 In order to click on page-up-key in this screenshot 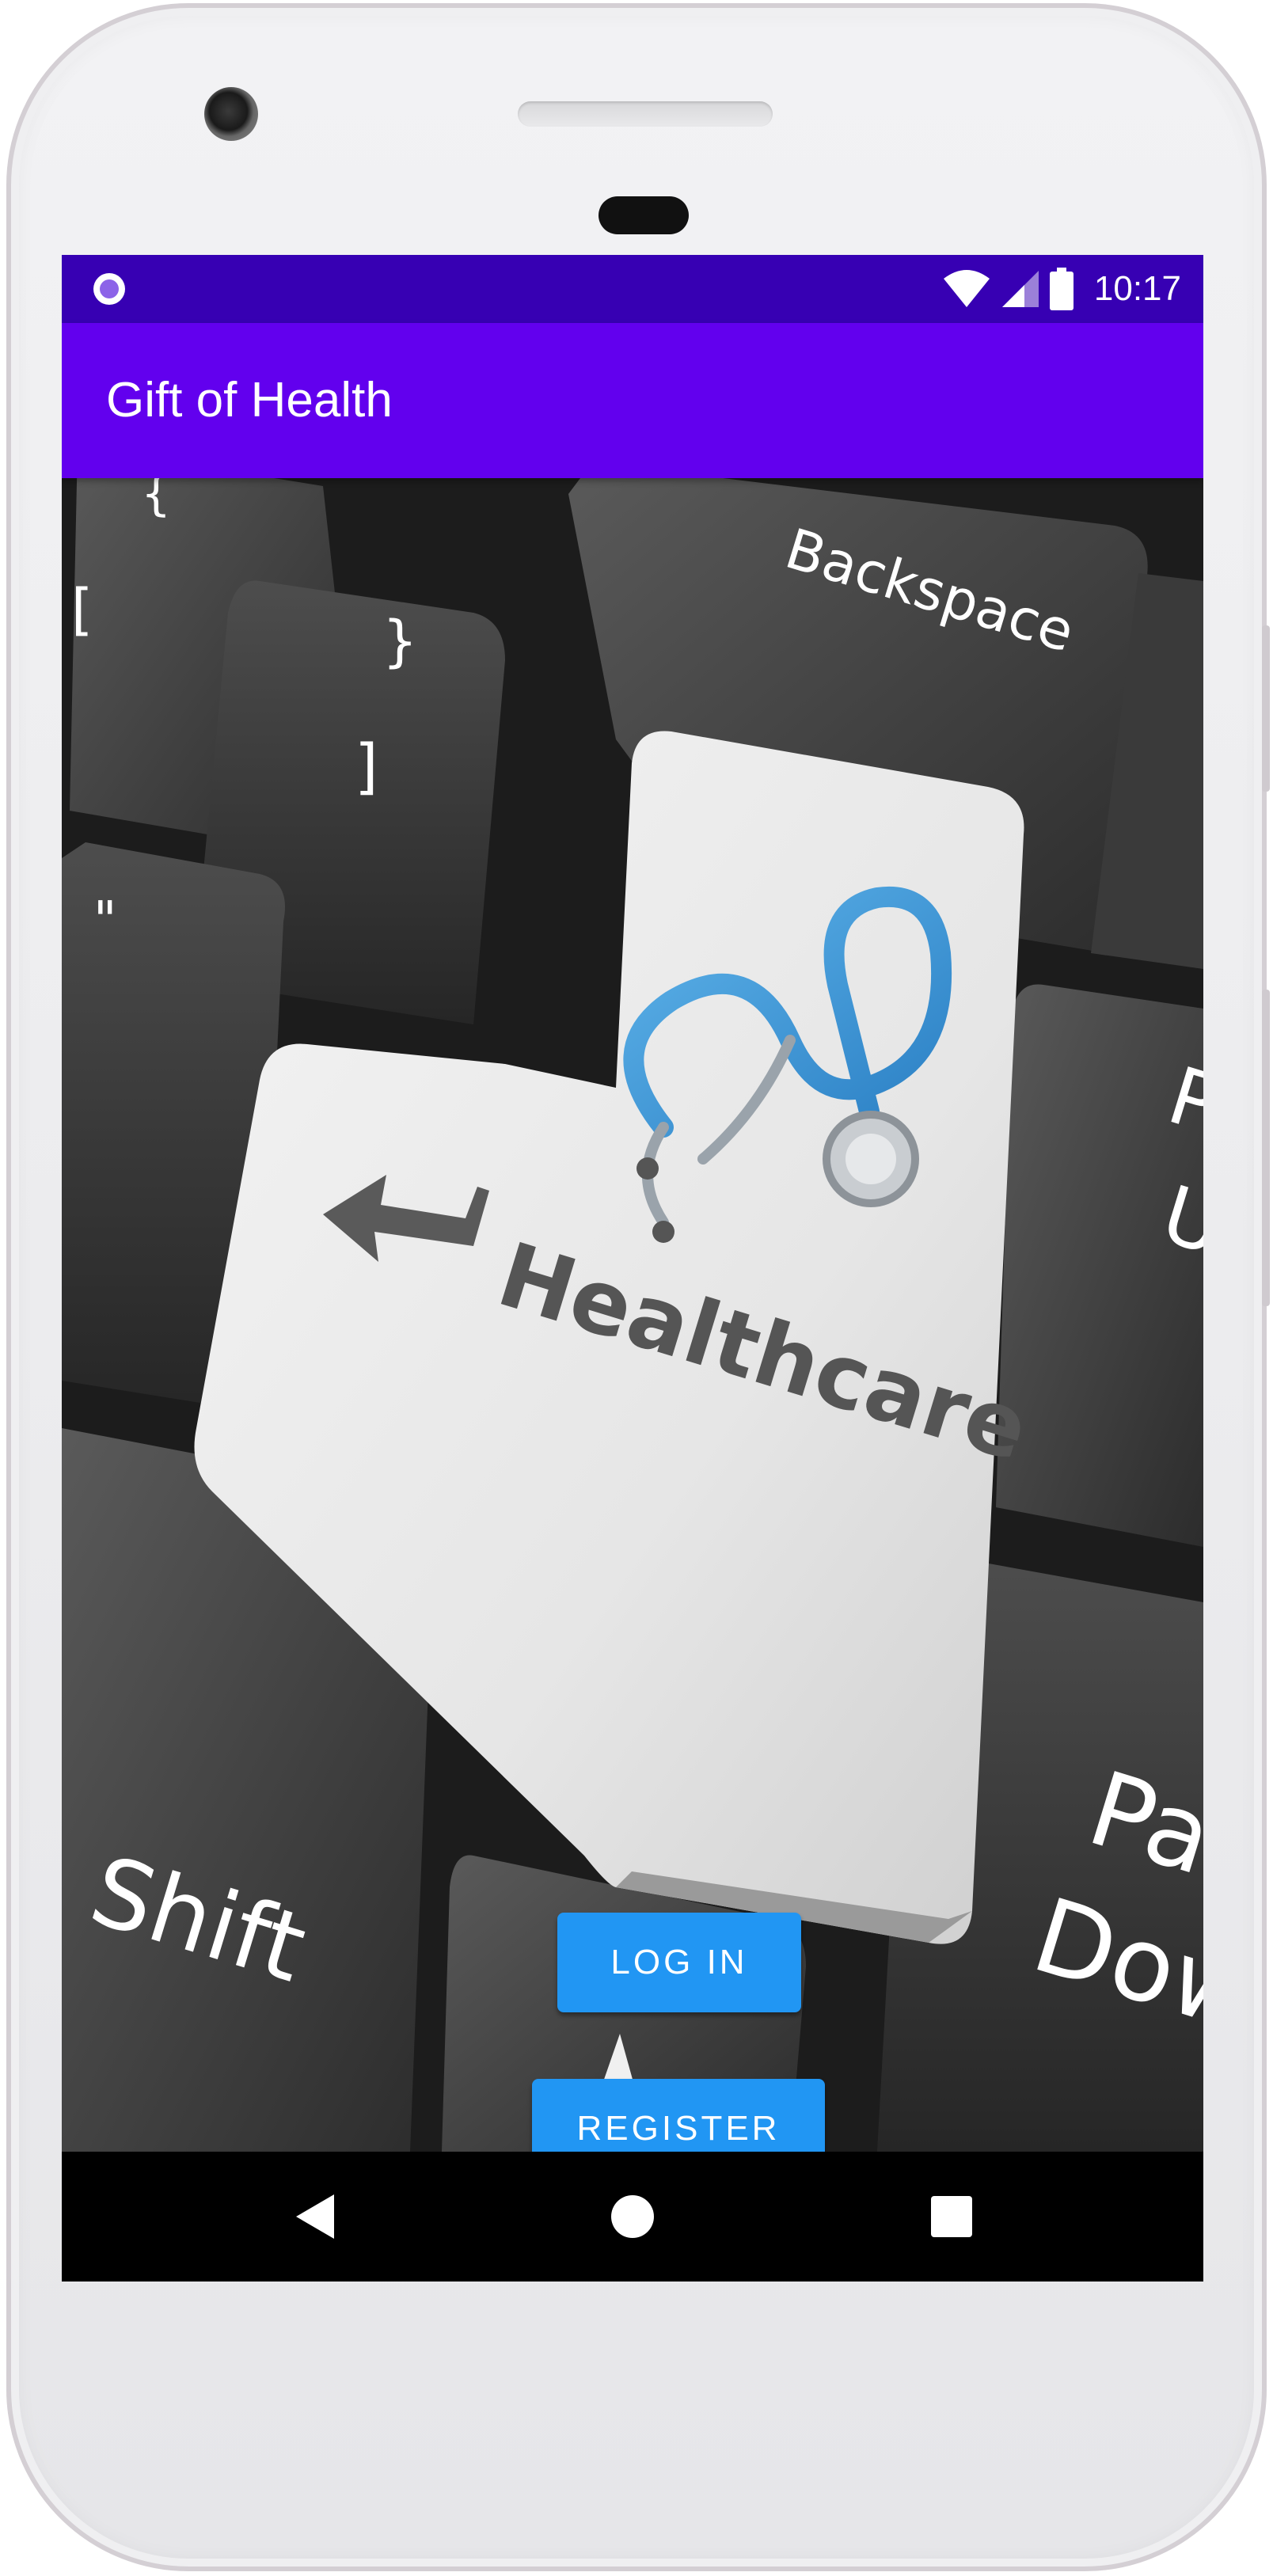, I will do `click(1099, 1265)`.